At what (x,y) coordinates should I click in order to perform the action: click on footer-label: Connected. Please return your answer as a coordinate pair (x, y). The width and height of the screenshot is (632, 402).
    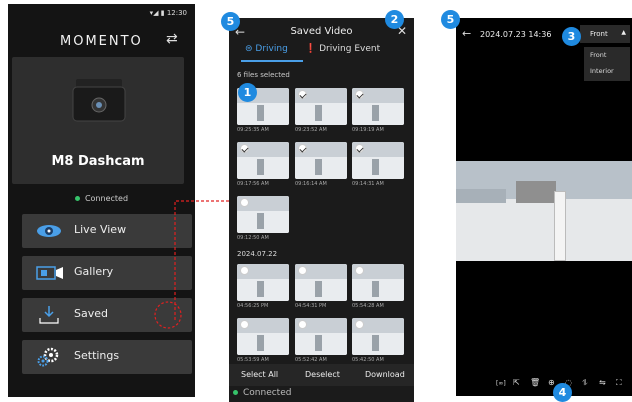
    Looking at the image, I should click on (267, 393).